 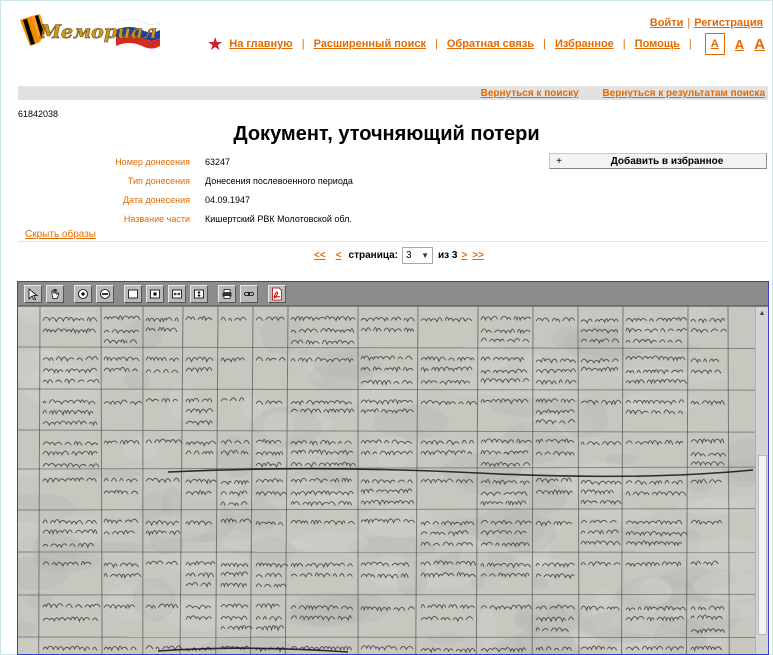 I want to click on auth-links: Войти | Регистрация, so click(x=706, y=23).